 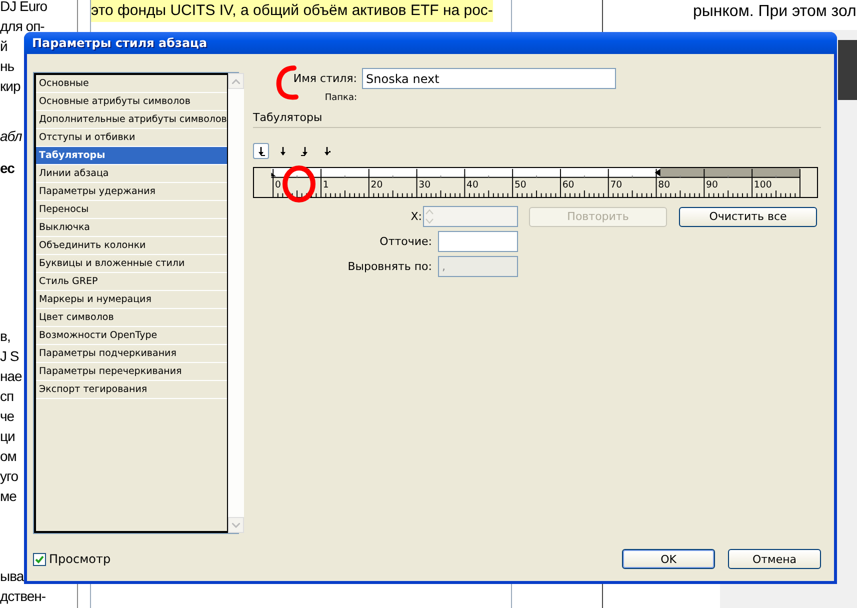 What do you see at coordinates (668, 559) in the screenshot?
I see `dialog-button: OK` at bounding box center [668, 559].